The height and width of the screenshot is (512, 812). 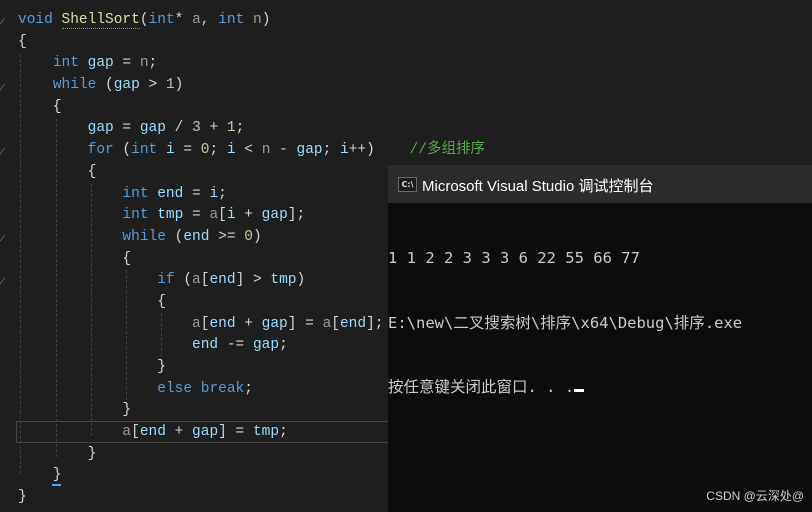 I want to click on console-title: Microsoft Visual Studio 调试控制台, so click(x=538, y=186).